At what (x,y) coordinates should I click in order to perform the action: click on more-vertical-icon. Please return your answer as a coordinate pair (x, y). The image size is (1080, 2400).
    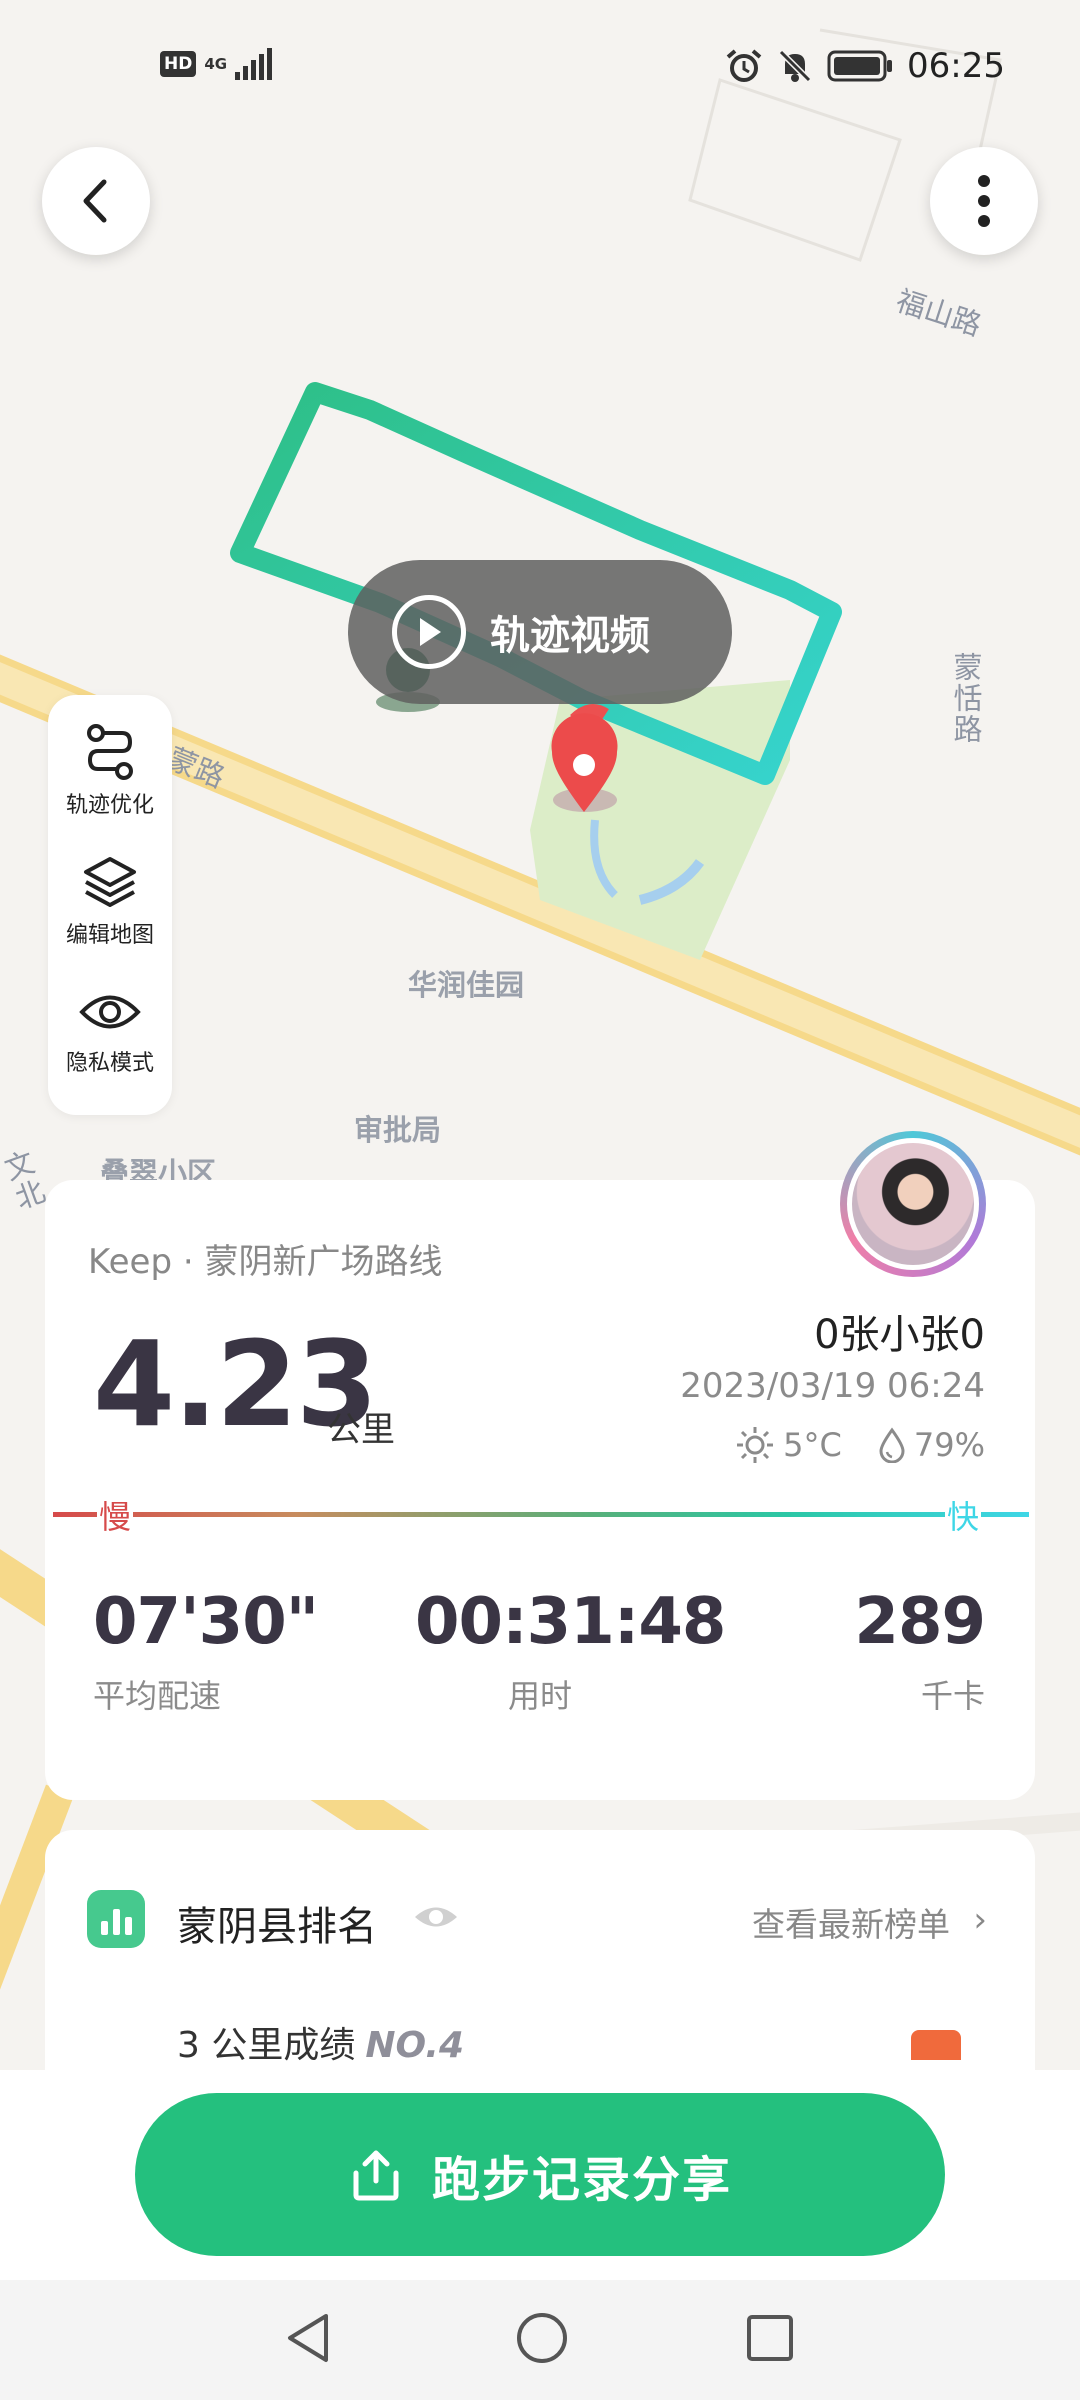
    Looking at the image, I should click on (984, 201).